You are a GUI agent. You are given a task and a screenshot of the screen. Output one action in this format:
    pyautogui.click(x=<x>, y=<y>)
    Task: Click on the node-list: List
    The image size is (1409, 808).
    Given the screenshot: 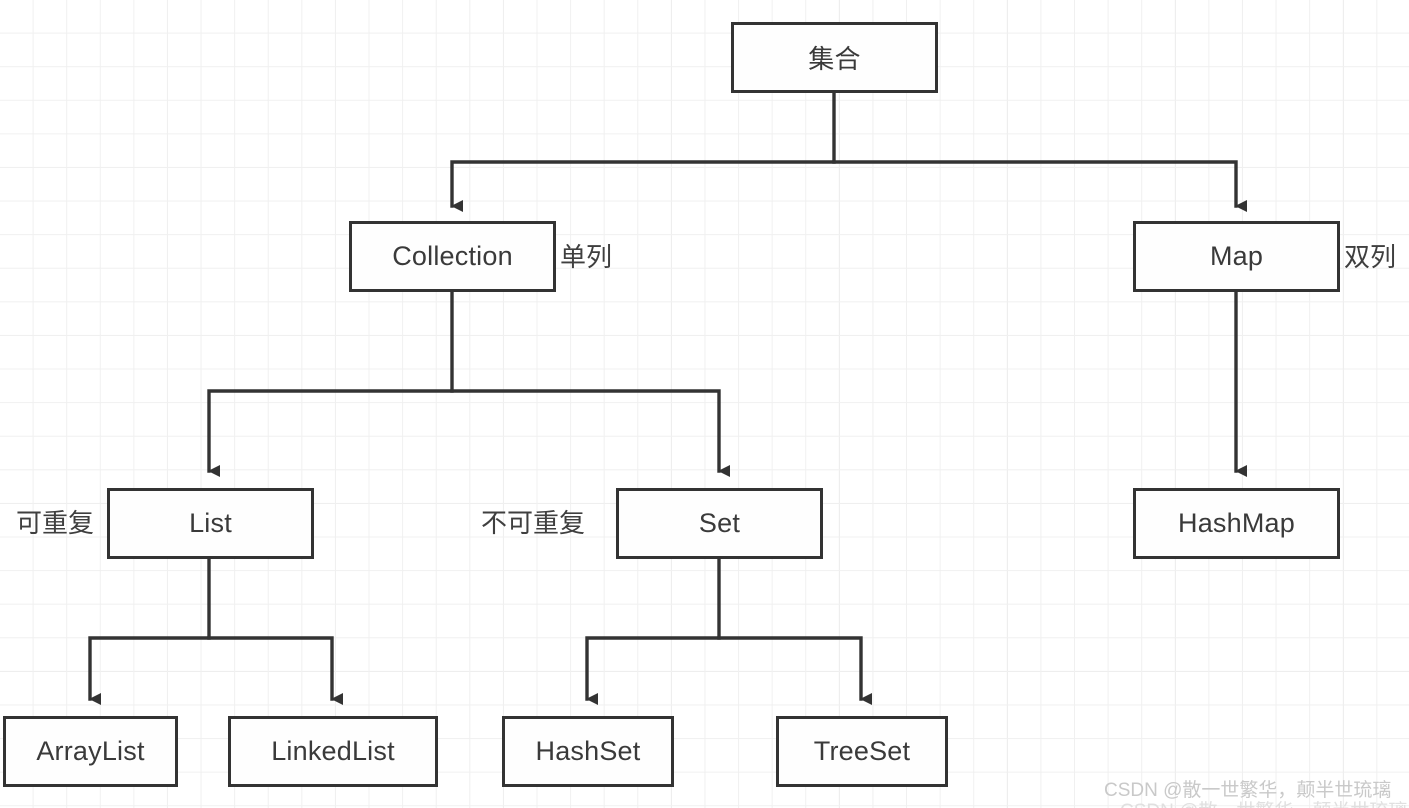 What is the action you would take?
    pyautogui.click(x=210, y=523)
    